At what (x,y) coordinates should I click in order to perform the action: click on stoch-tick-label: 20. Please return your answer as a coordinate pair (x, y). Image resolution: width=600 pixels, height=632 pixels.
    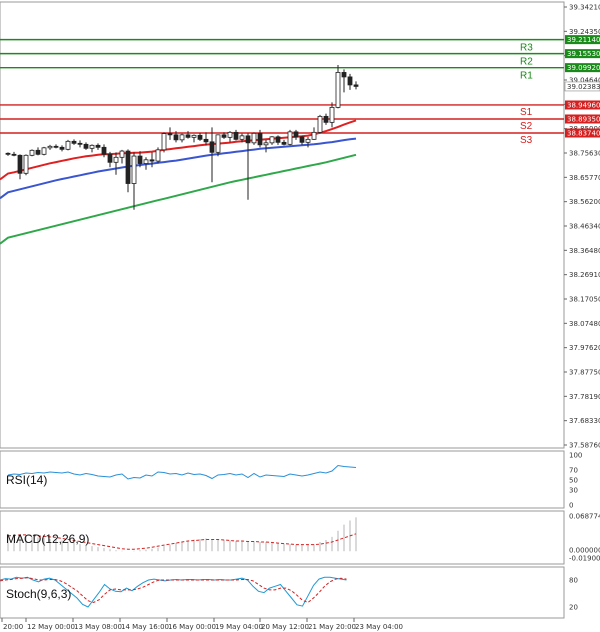
    Looking at the image, I should click on (573, 608).